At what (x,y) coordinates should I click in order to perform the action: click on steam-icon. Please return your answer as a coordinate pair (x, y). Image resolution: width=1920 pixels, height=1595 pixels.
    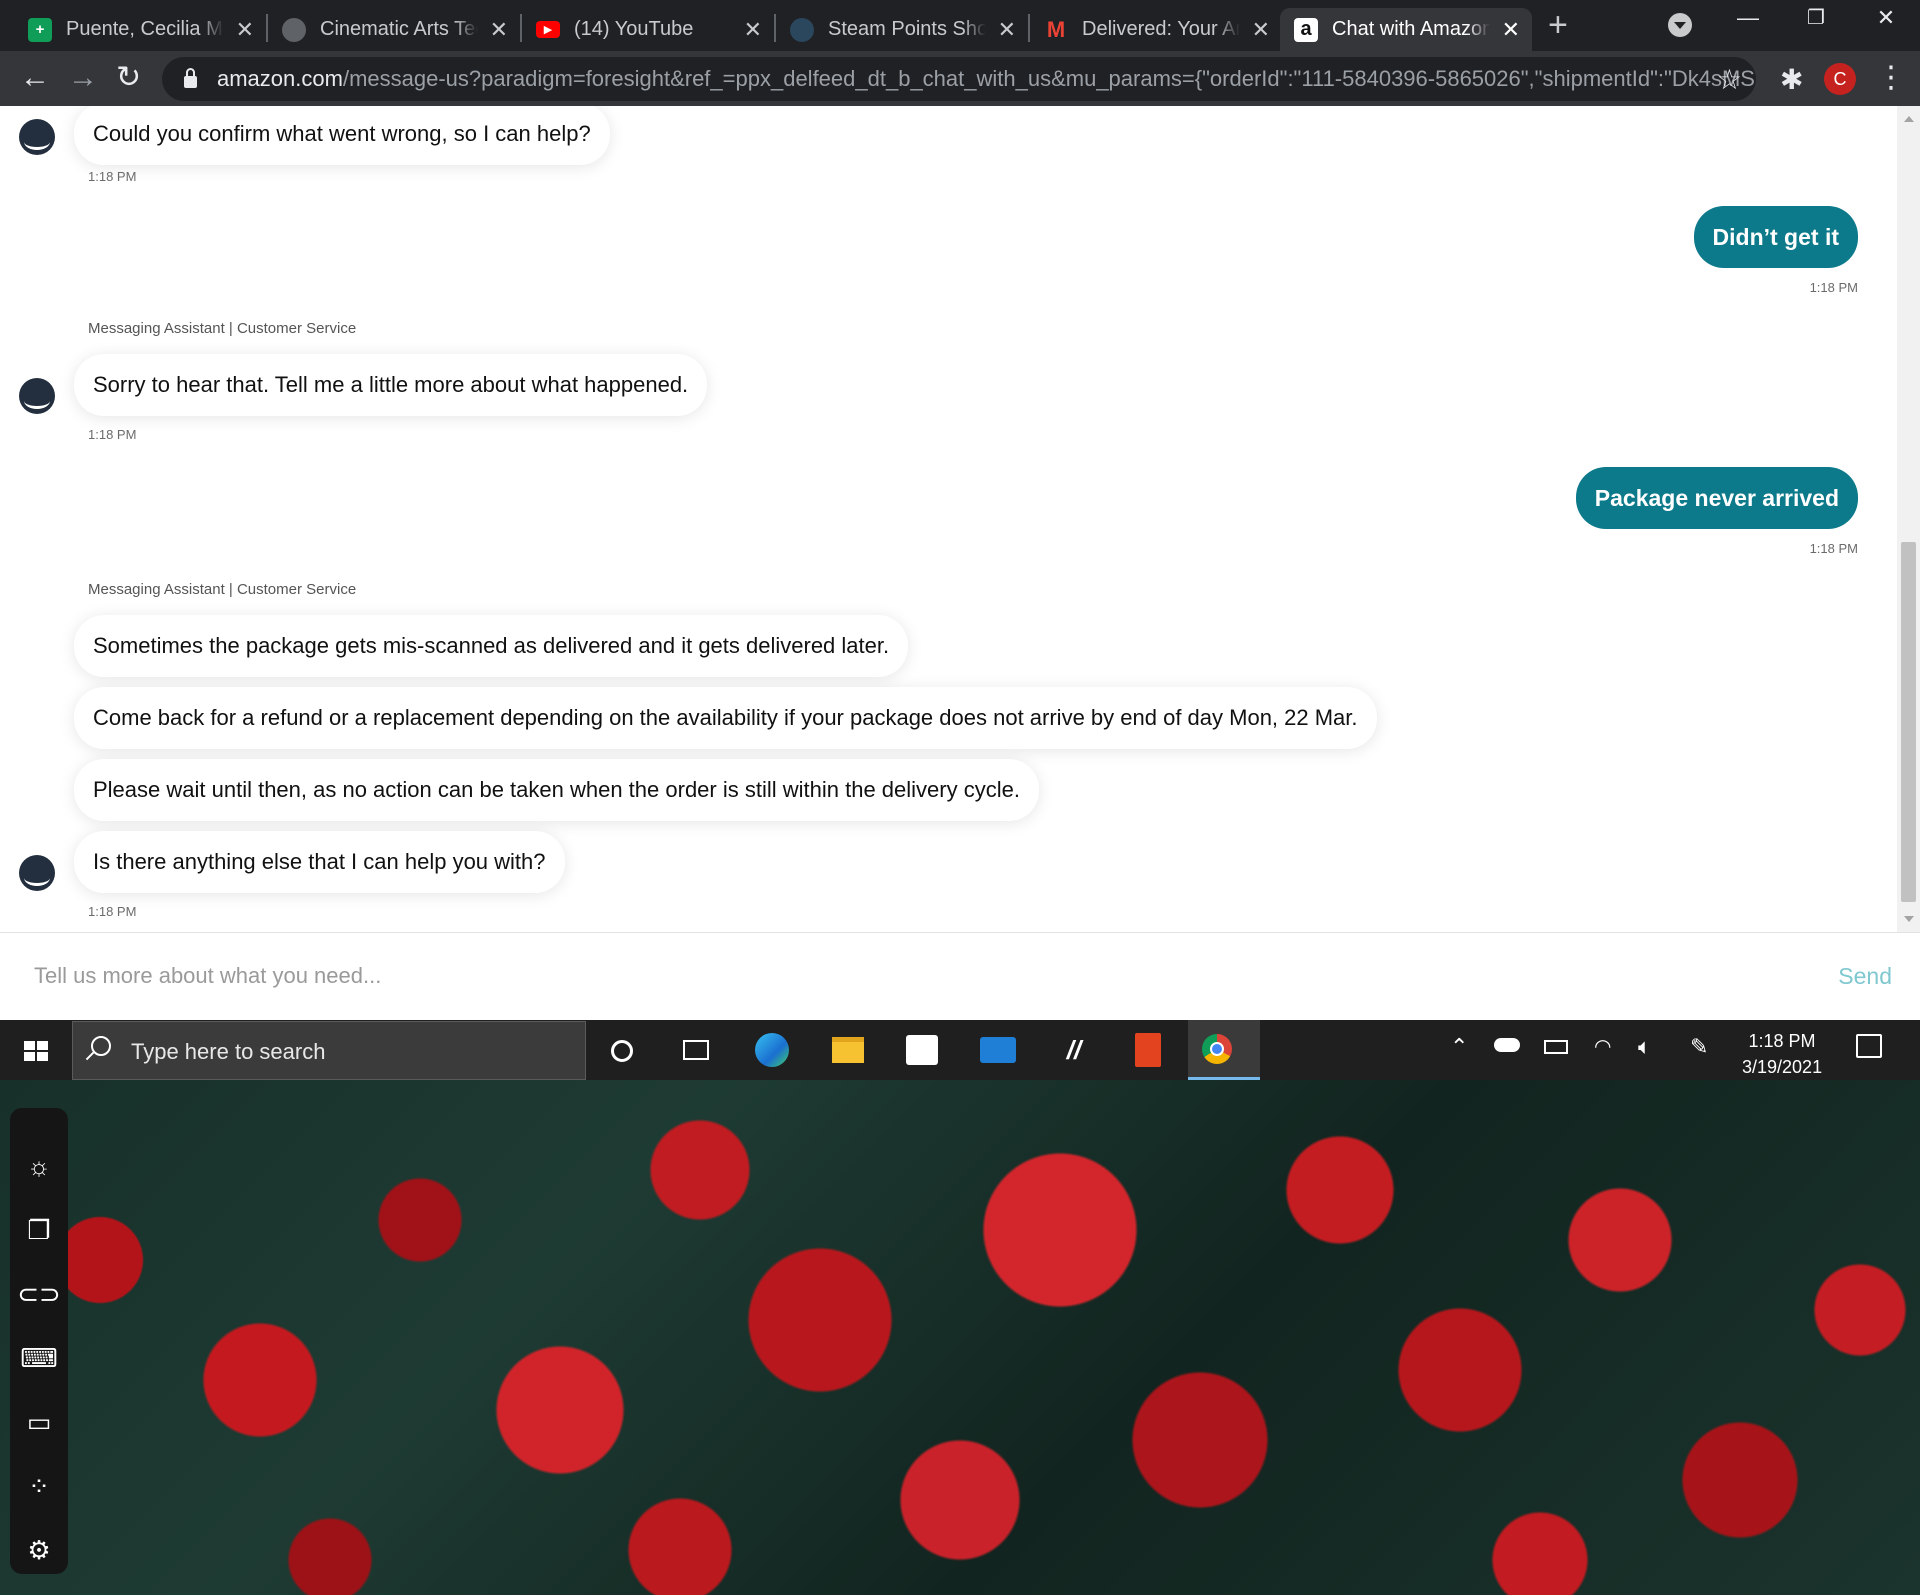
    Looking at the image, I should click on (802, 29).